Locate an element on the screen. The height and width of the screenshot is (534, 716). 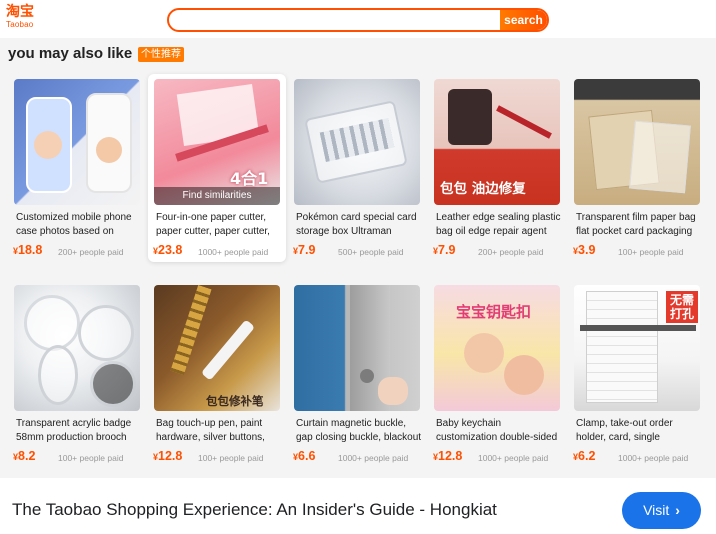
overlay-text: 宝宝钥匙扣 is located at coordinates (494, 312).